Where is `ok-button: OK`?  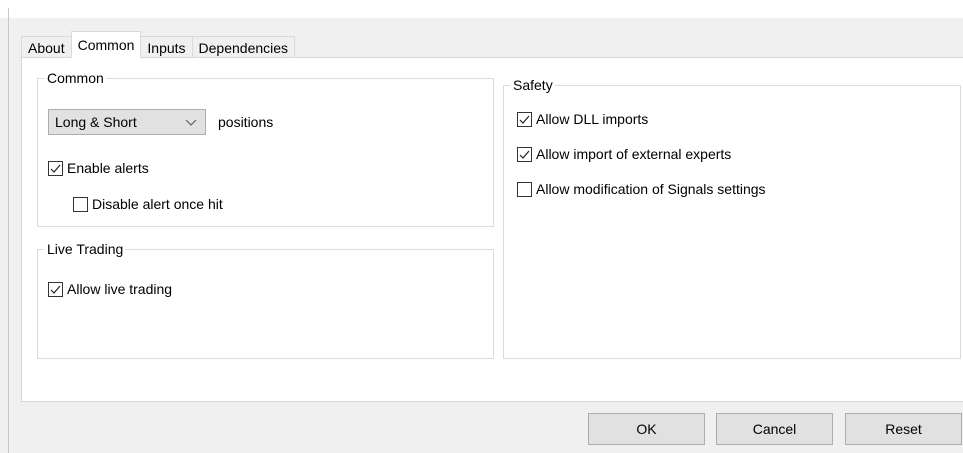 ok-button: OK is located at coordinates (646, 429).